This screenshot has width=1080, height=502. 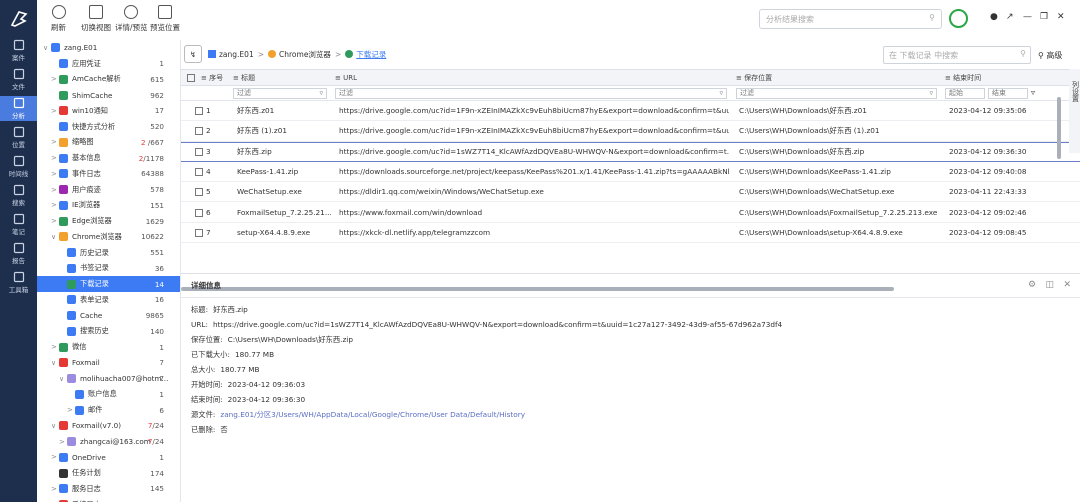 What do you see at coordinates (108, 95) in the screenshot?
I see `tree-item: ShimCache 962` at bounding box center [108, 95].